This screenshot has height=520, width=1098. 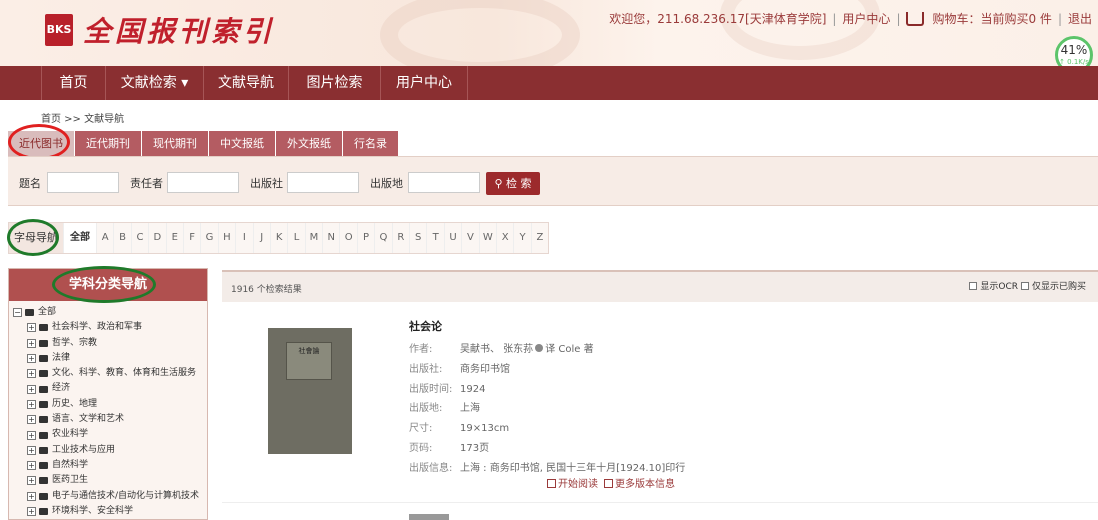 I want to click on tree-item: + 环境科学、安全科学, so click(x=110, y=511).